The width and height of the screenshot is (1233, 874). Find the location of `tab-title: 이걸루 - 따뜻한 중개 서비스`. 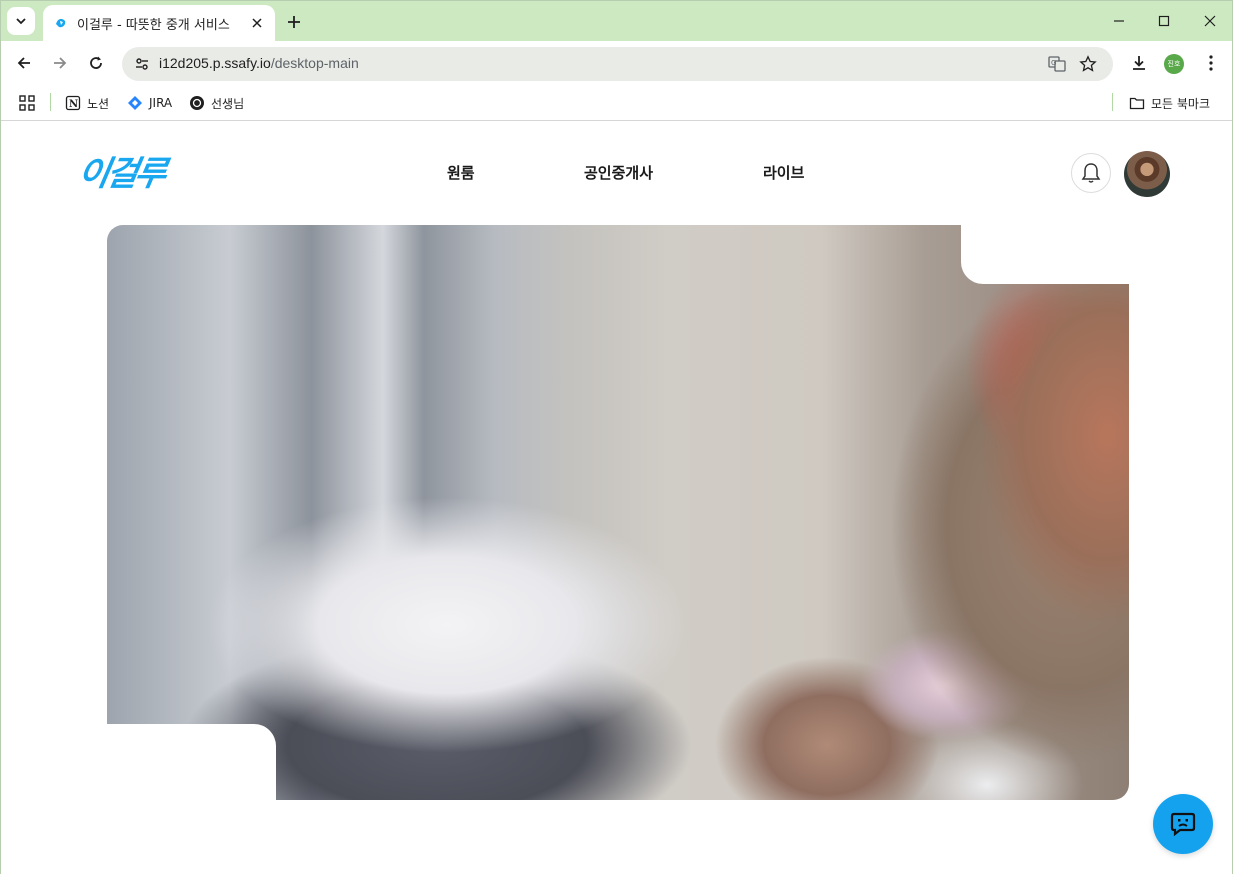

tab-title: 이걸루 - 따뜻한 중개 서비스 is located at coordinates (153, 25).